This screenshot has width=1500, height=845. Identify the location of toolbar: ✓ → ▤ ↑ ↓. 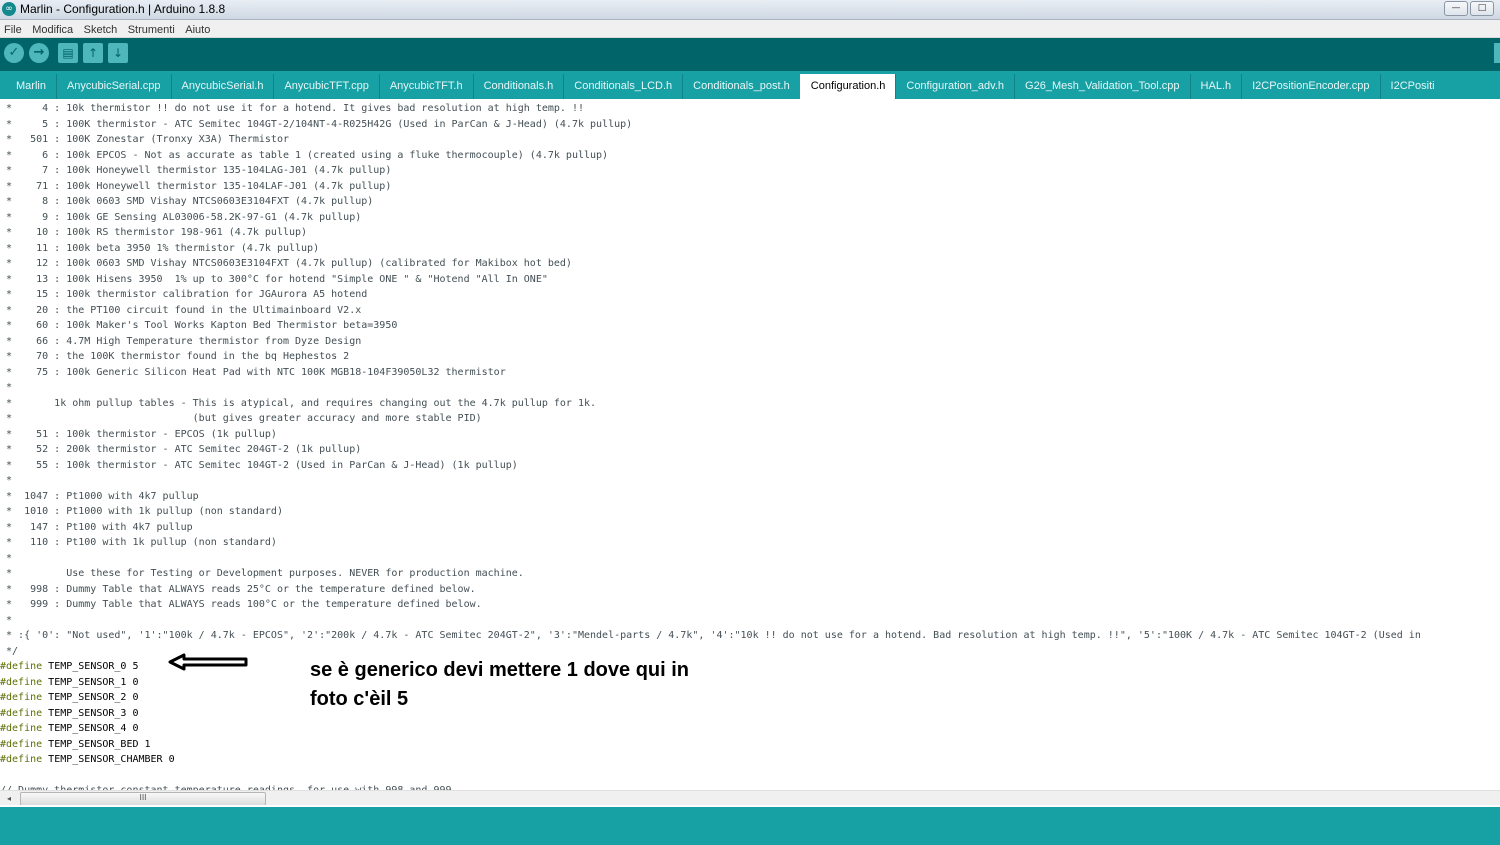
(750, 54).